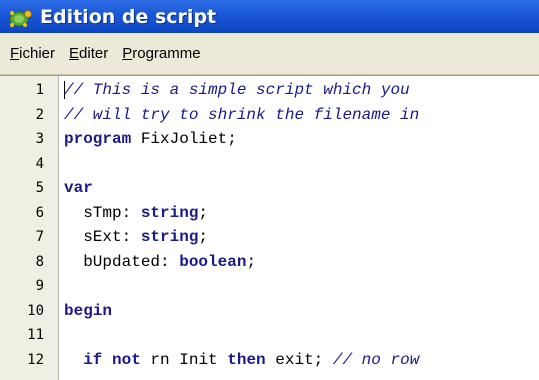 This screenshot has height=380, width=539. Describe the element at coordinates (35, 310) in the screenshot. I see `line-number: 10` at that location.